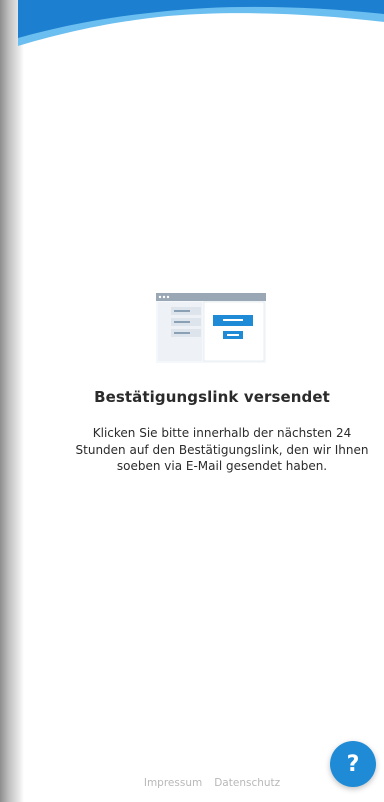 This screenshot has height=802, width=384. Describe the element at coordinates (12, 401) in the screenshot. I see `left-edge-shadow` at that location.